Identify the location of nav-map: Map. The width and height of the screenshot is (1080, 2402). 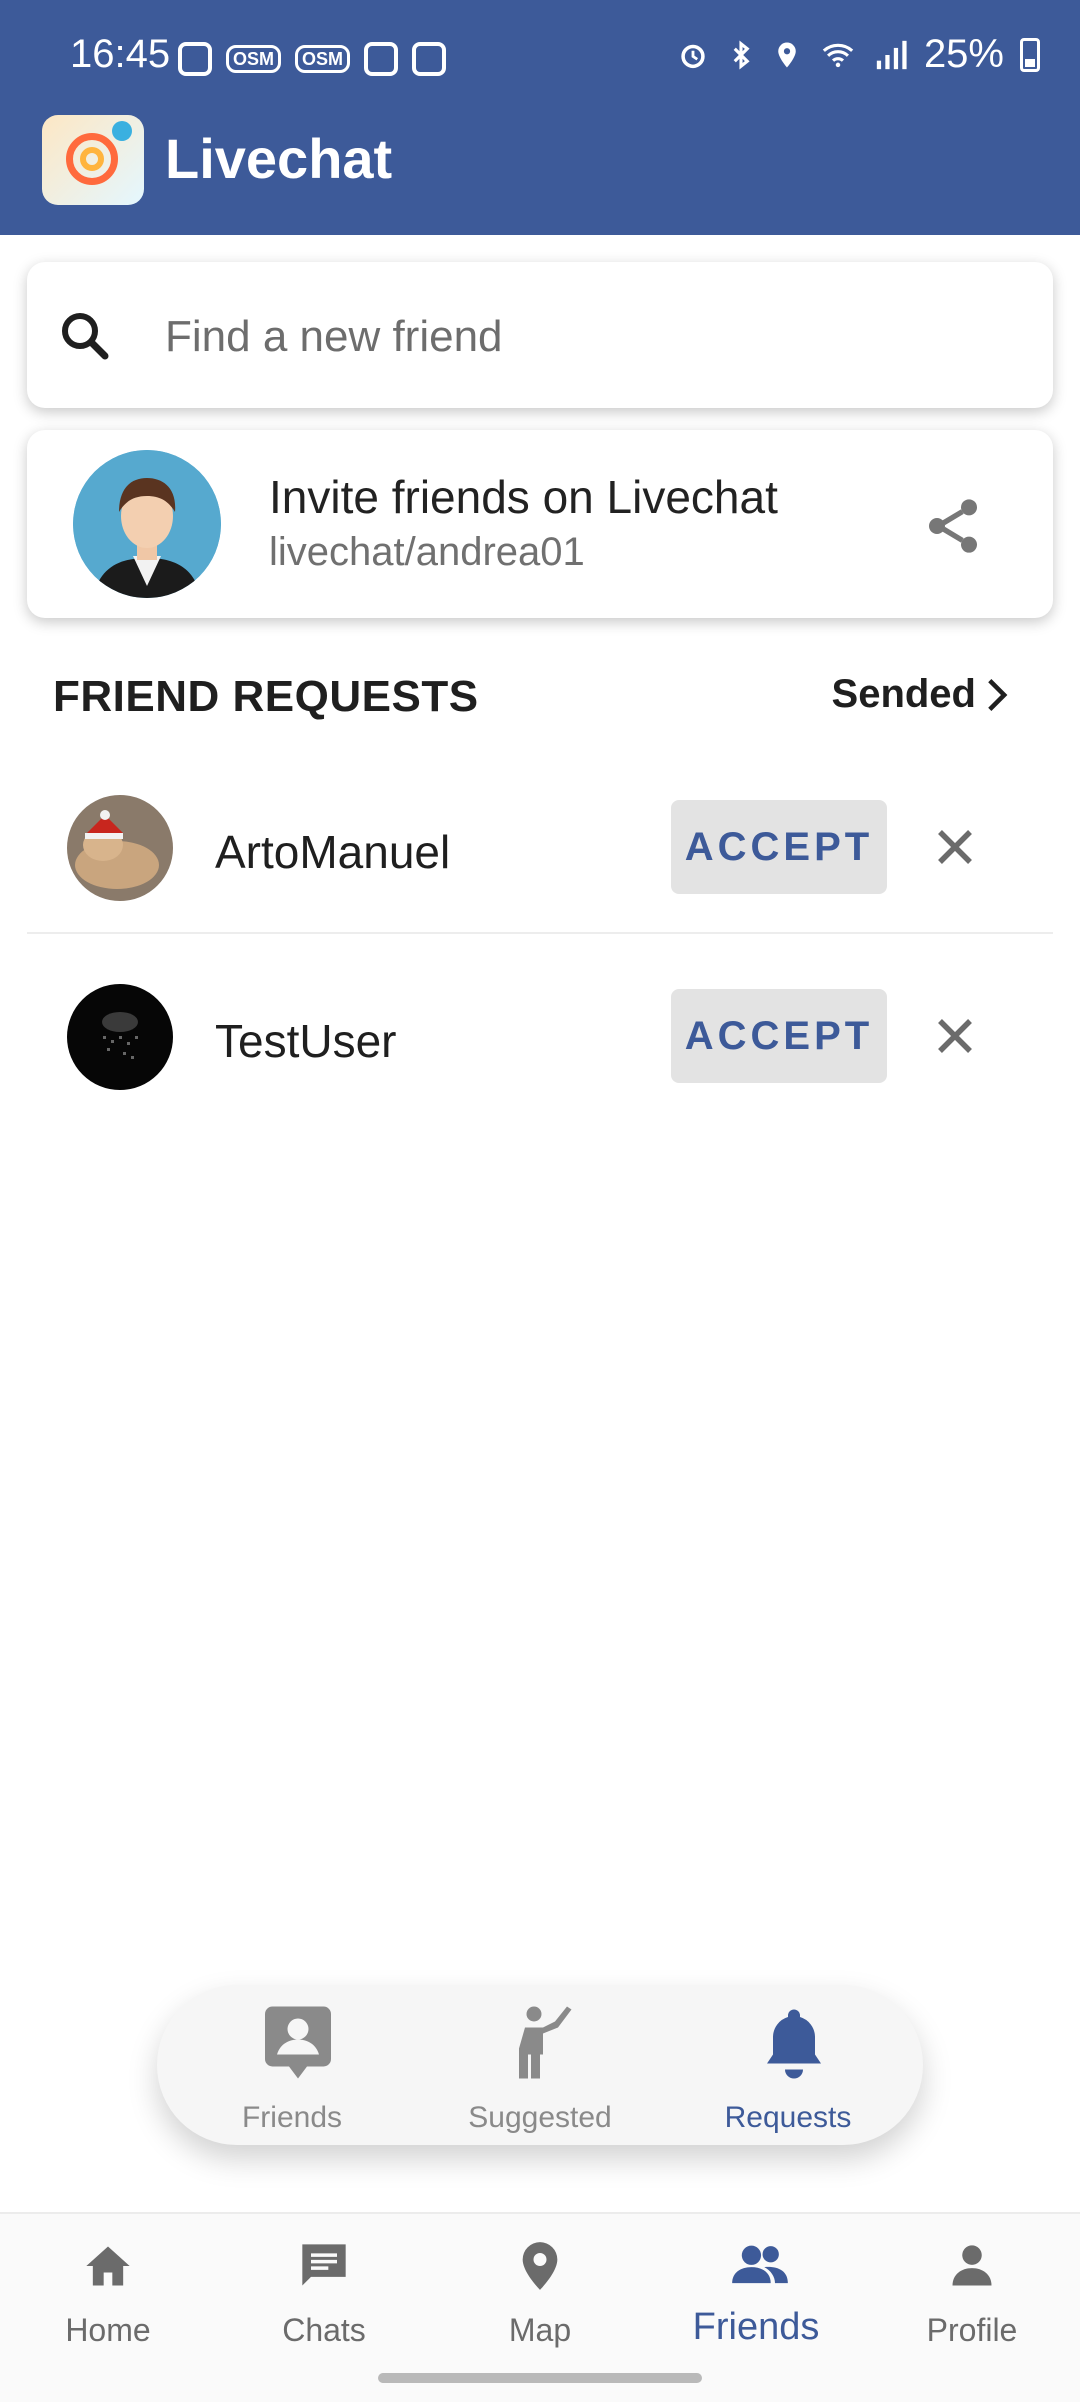
(540, 2289).